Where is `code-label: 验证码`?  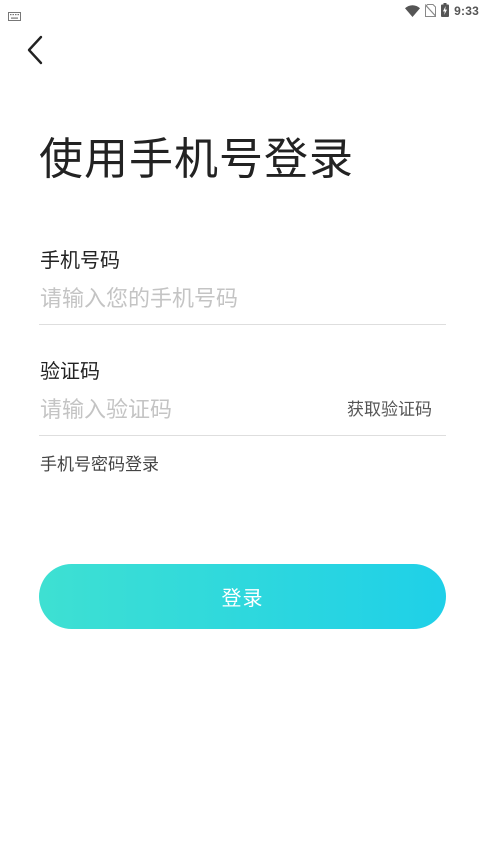 code-label: 验证码 is located at coordinates (70, 371).